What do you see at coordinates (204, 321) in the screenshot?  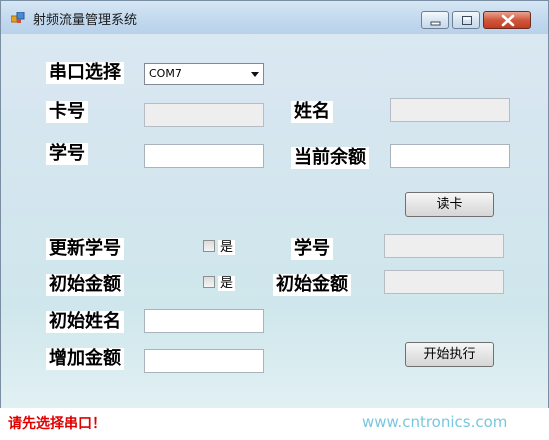 I see `init-name-field` at bounding box center [204, 321].